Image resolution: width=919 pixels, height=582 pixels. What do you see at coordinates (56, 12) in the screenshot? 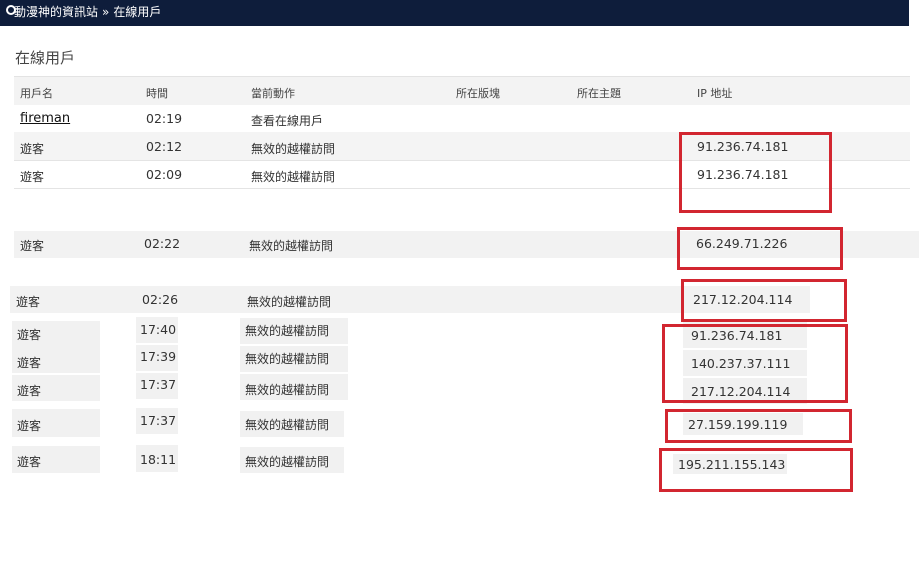
I see `breadcrumb-site-link: 動漫神的資訊站` at bounding box center [56, 12].